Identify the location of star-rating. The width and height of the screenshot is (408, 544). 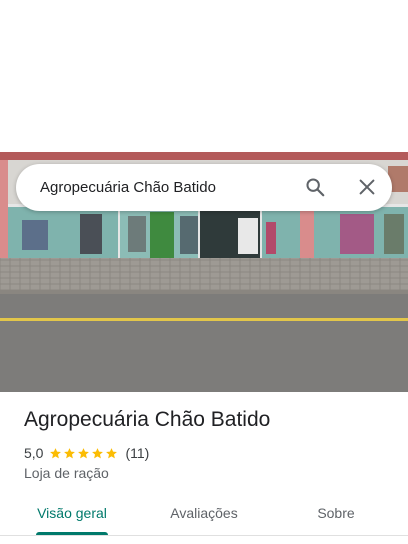
(84, 453).